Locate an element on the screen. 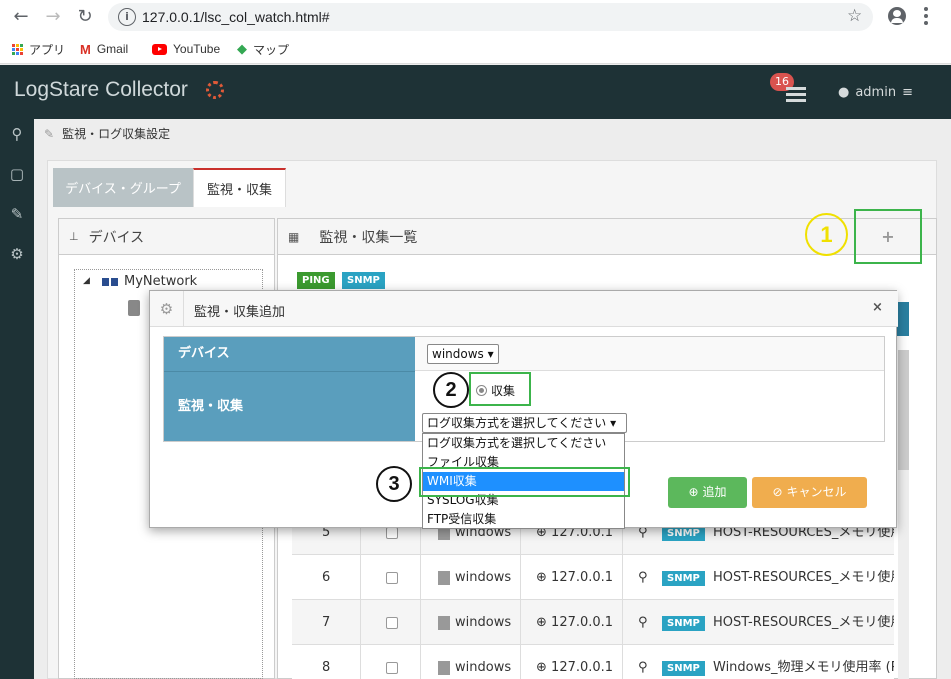 This screenshot has width=951, height=679. watch-list-title: 監視・収集一覧 is located at coordinates (368, 237).